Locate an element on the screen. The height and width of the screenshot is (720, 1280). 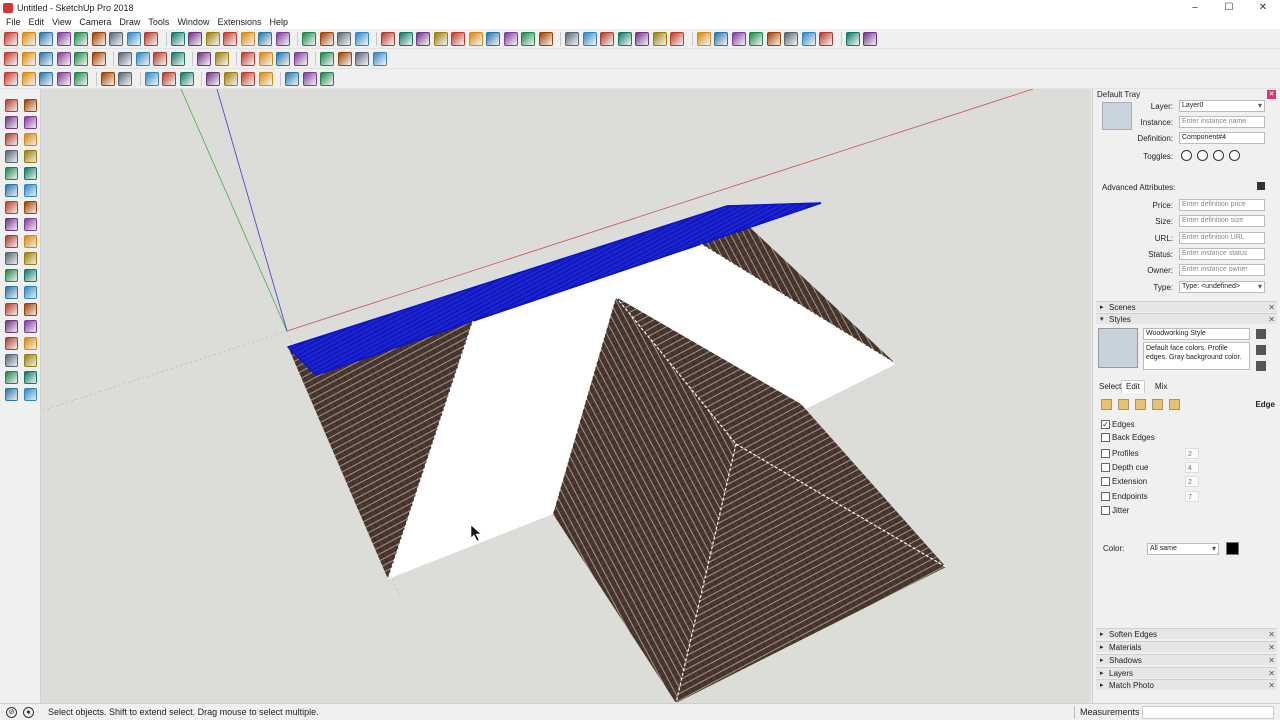
freehand-icon is located at coordinates (756, 38).